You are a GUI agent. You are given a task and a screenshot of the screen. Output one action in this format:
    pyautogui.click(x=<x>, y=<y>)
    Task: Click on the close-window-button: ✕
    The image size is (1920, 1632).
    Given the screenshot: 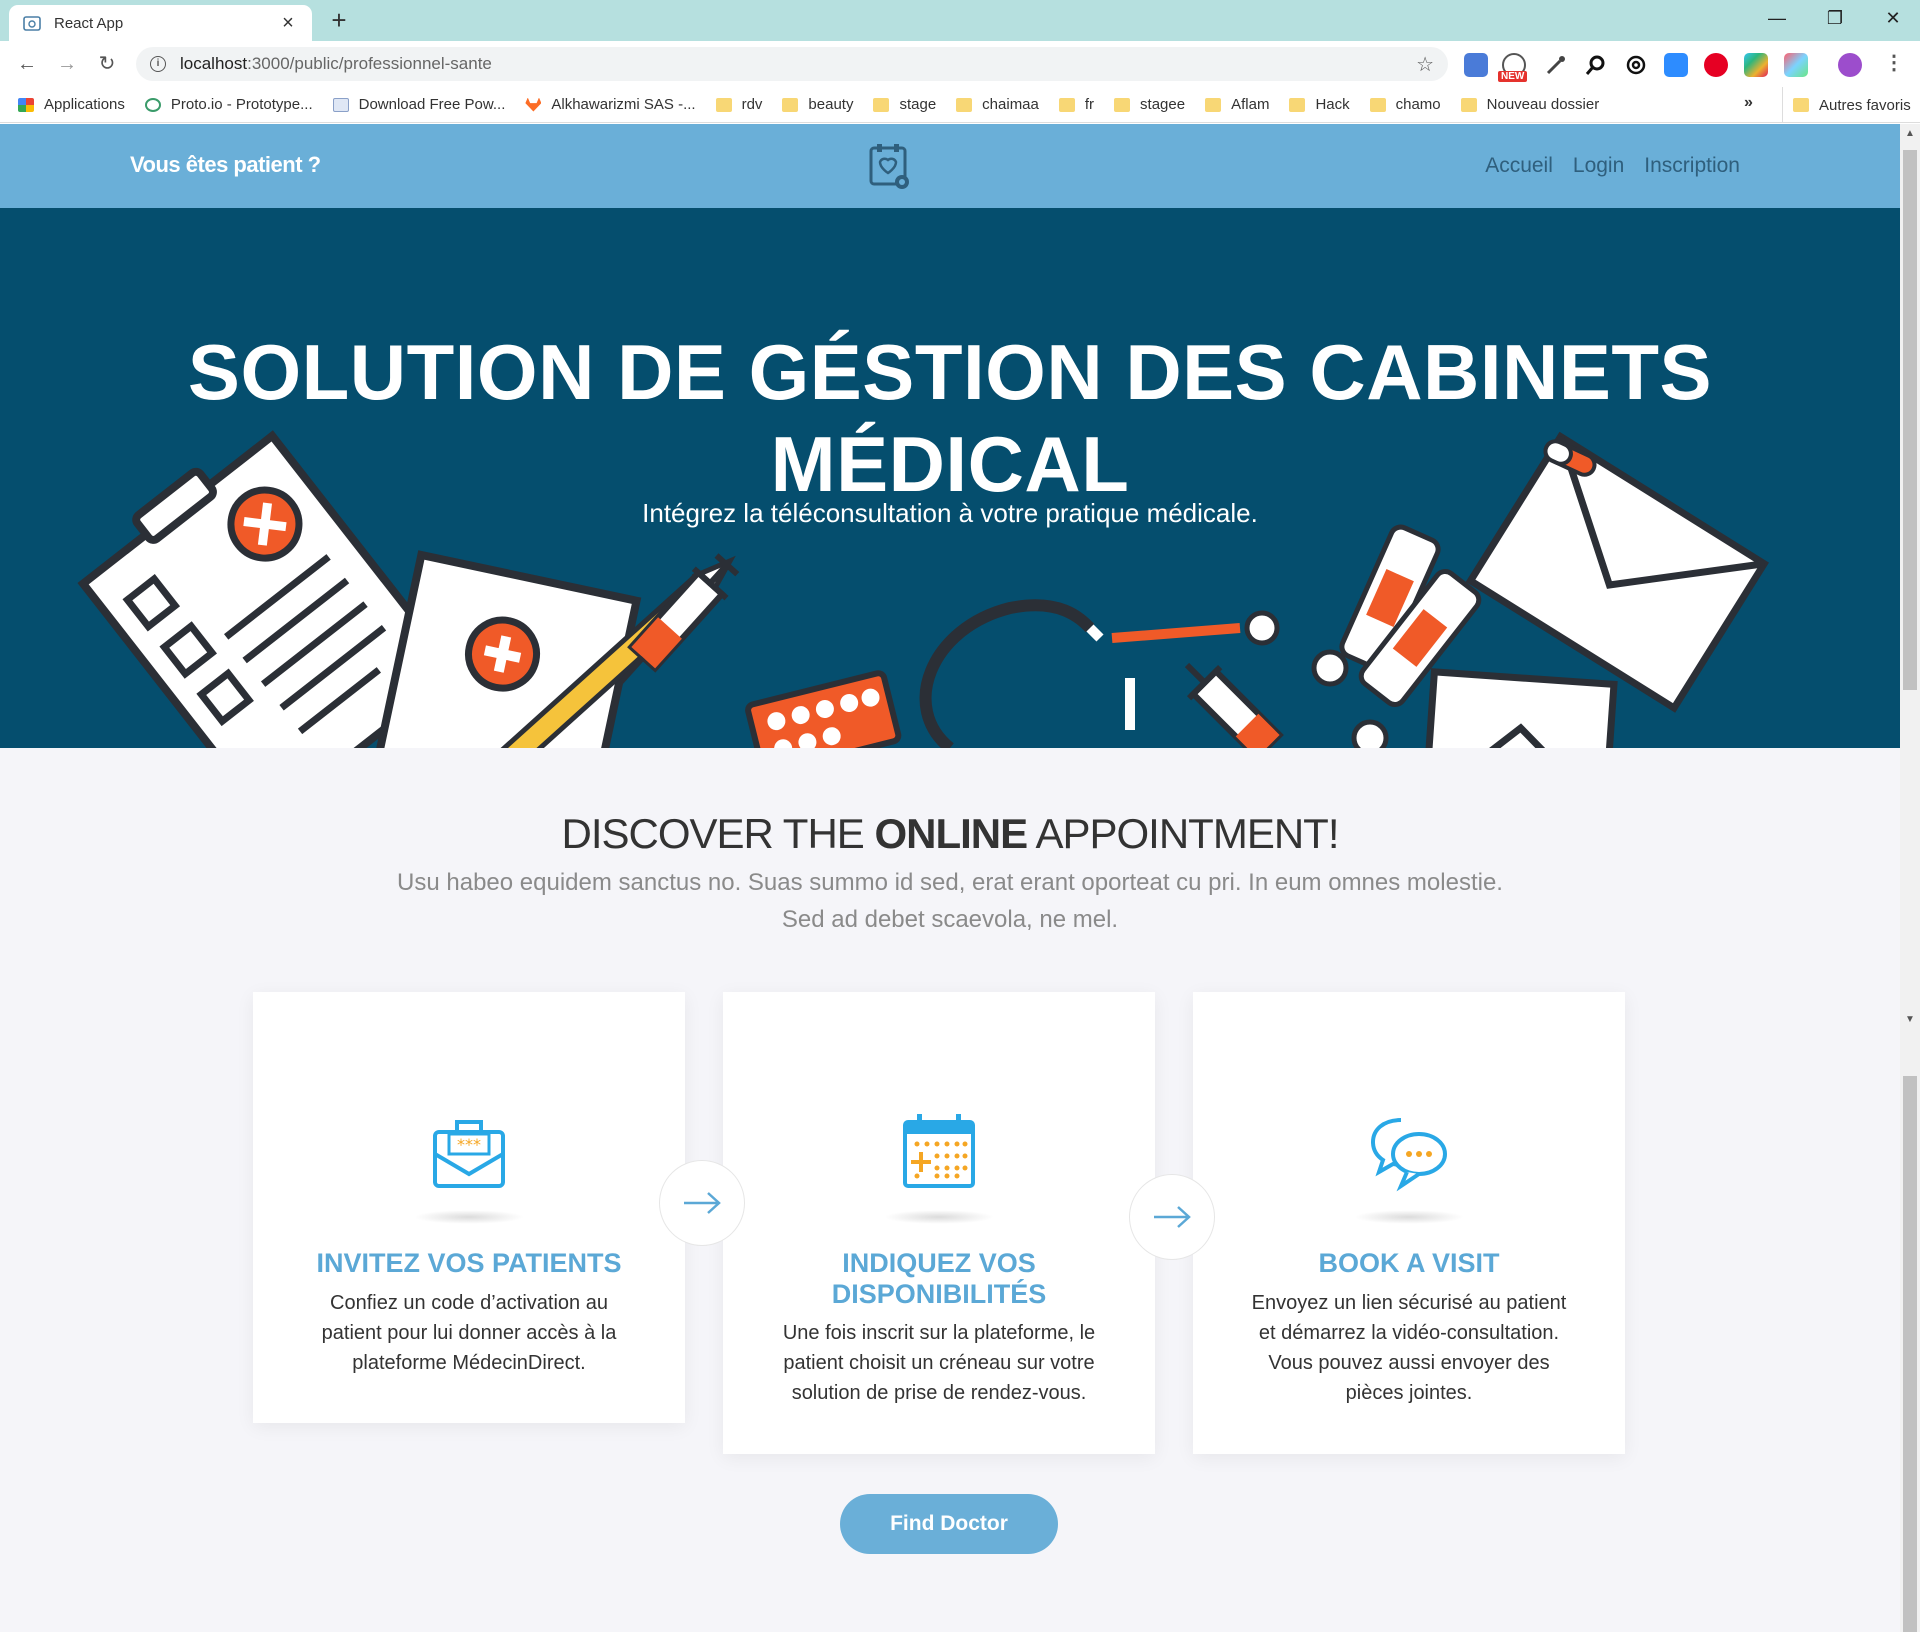 What is the action you would take?
    pyautogui.click(x=1892, y=19)
    